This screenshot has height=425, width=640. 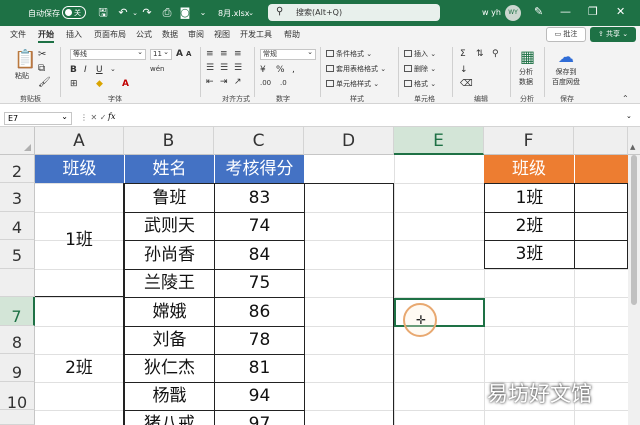 What do you see at coordinates (169, 198) in the screenshot?
I see `name-cell: 鲁班` at bounding box center [169, 198].